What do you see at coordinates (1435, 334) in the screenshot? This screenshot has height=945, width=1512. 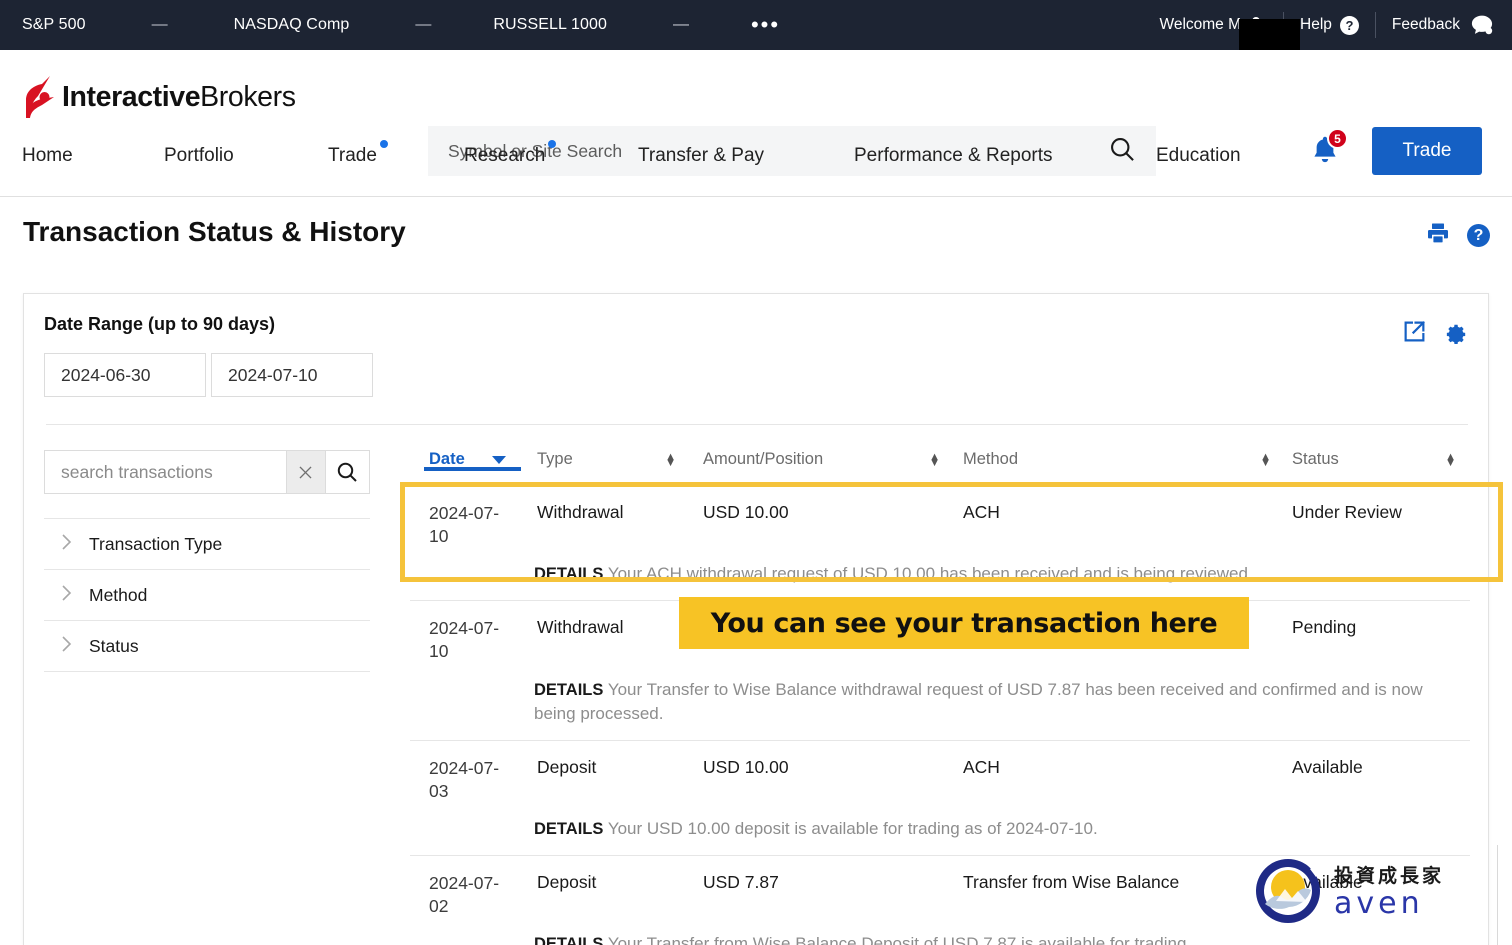 I see `card-actions` at bounding box center [1435, 334].